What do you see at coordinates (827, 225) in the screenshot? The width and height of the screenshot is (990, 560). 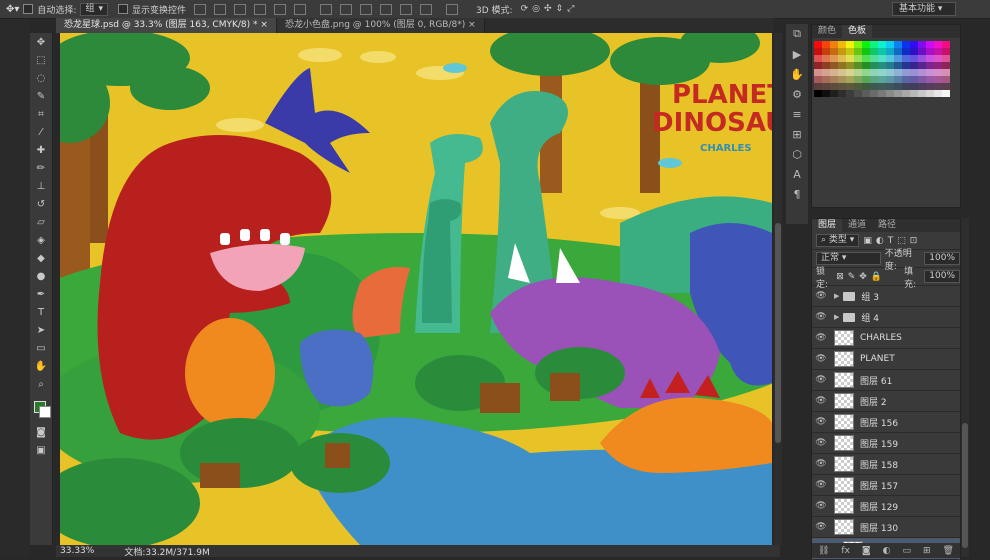 I see `tab-layers: 图层` at bounding box center [827, 225].